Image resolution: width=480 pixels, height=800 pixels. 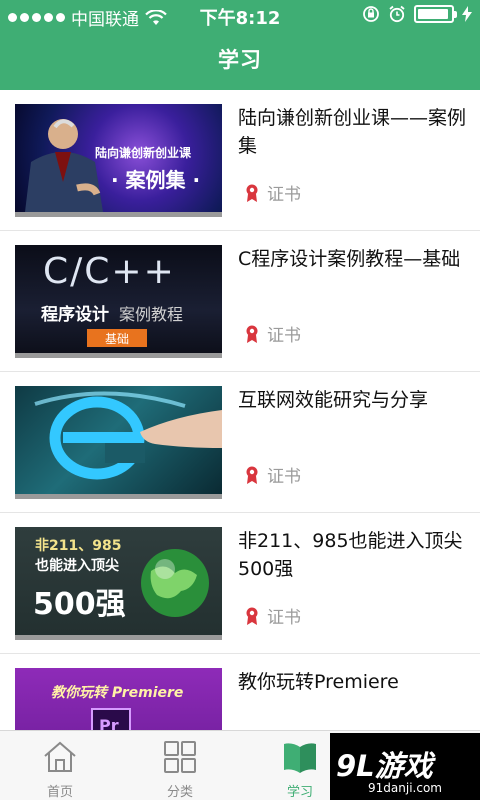 What do you see at coordinates (354, 259) in the screenshot?
I see `course-title: C程序设计案例教程—基础` at bounding box center [354, 259].